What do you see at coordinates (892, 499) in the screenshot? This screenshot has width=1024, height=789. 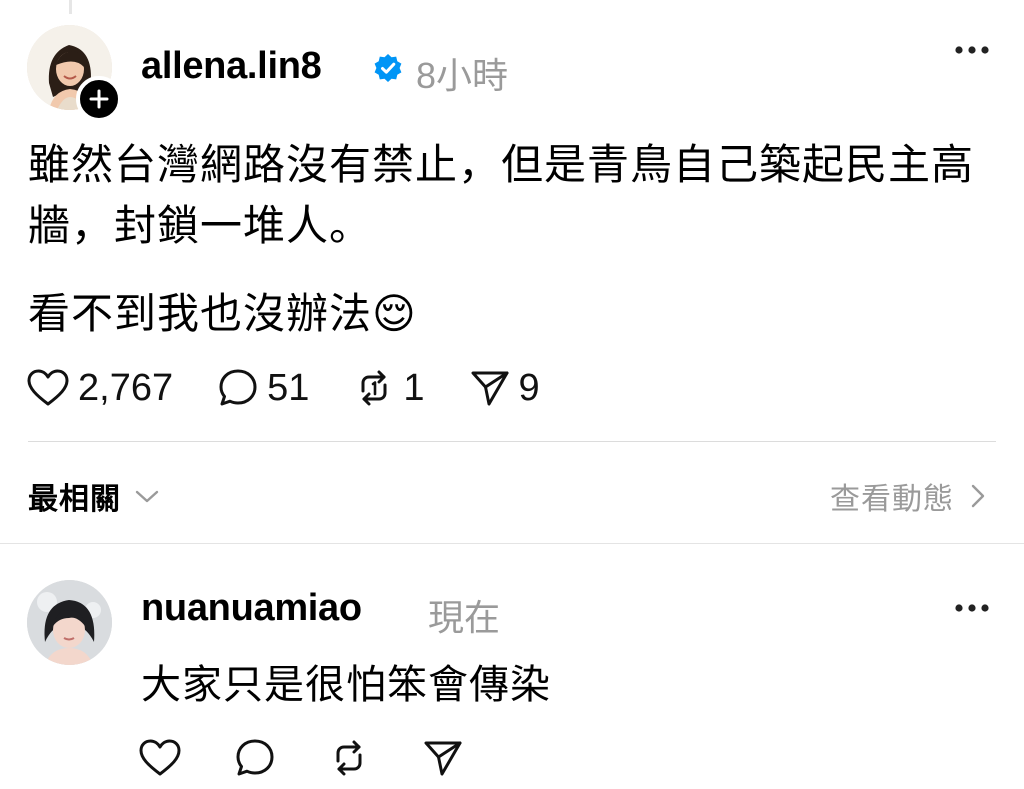 I see `view-activity-label: 查看動態` at bounding box center [892, 499].